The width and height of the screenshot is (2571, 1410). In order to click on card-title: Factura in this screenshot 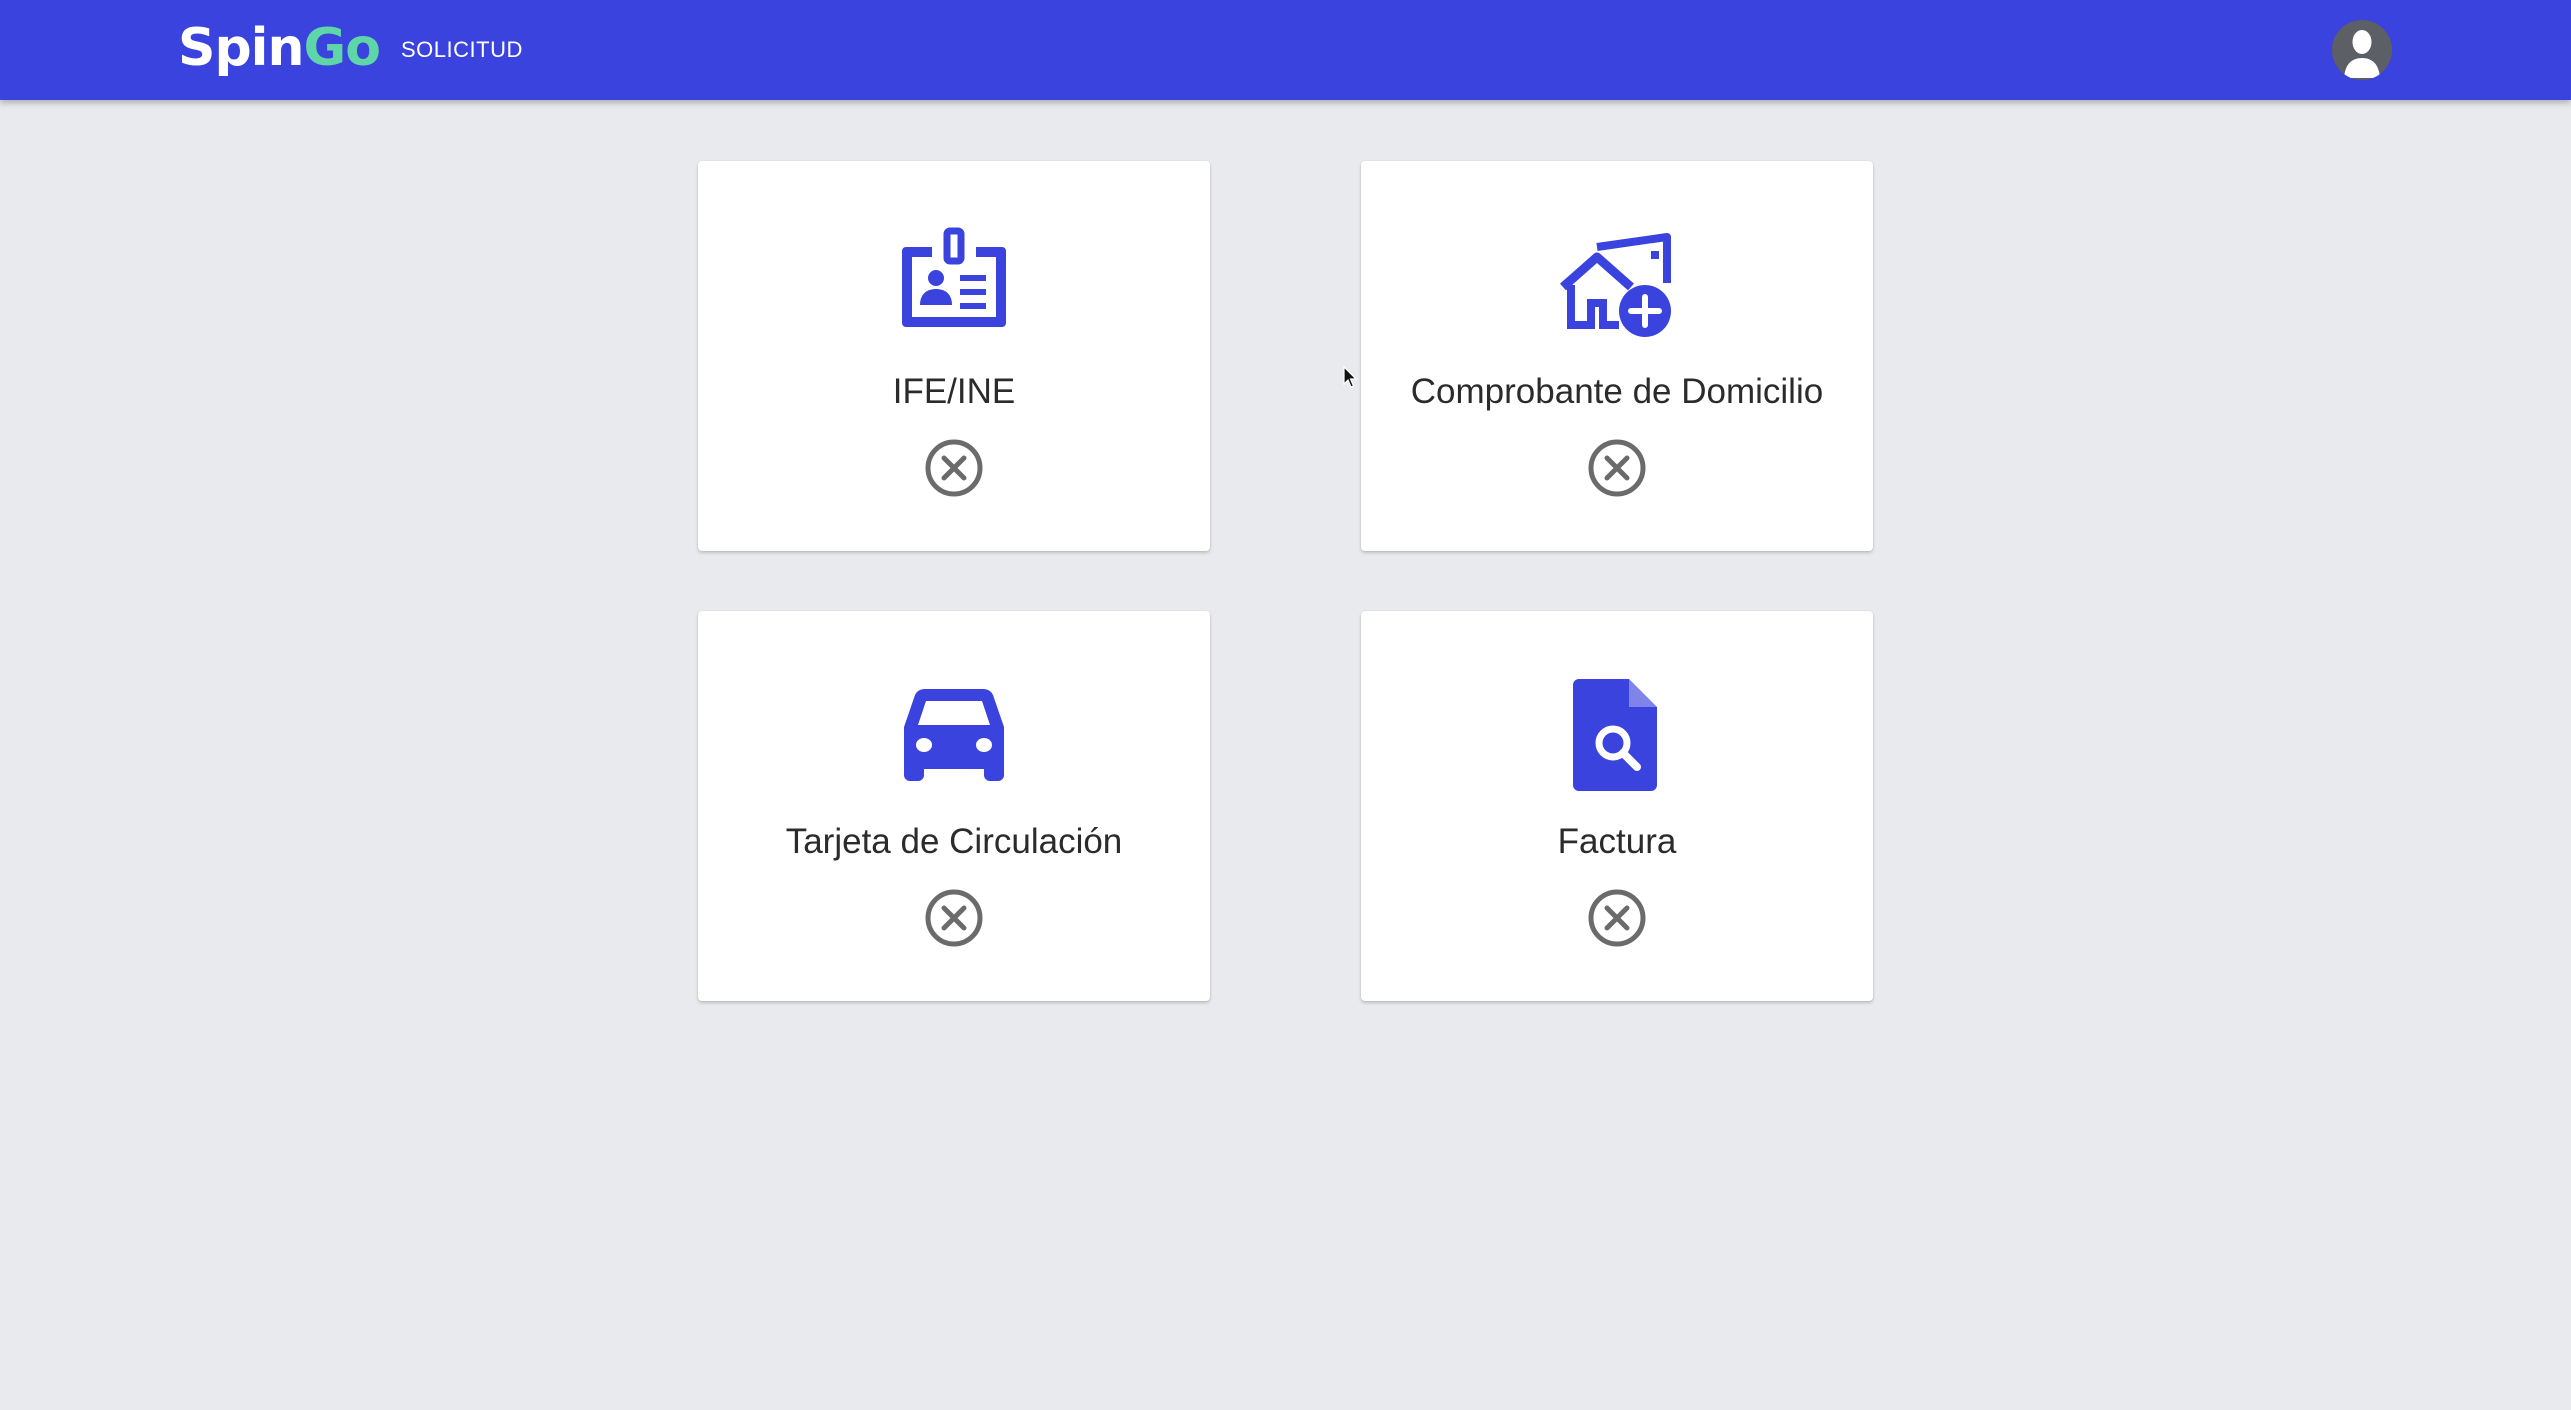, I will do `click(1617, 841)`.